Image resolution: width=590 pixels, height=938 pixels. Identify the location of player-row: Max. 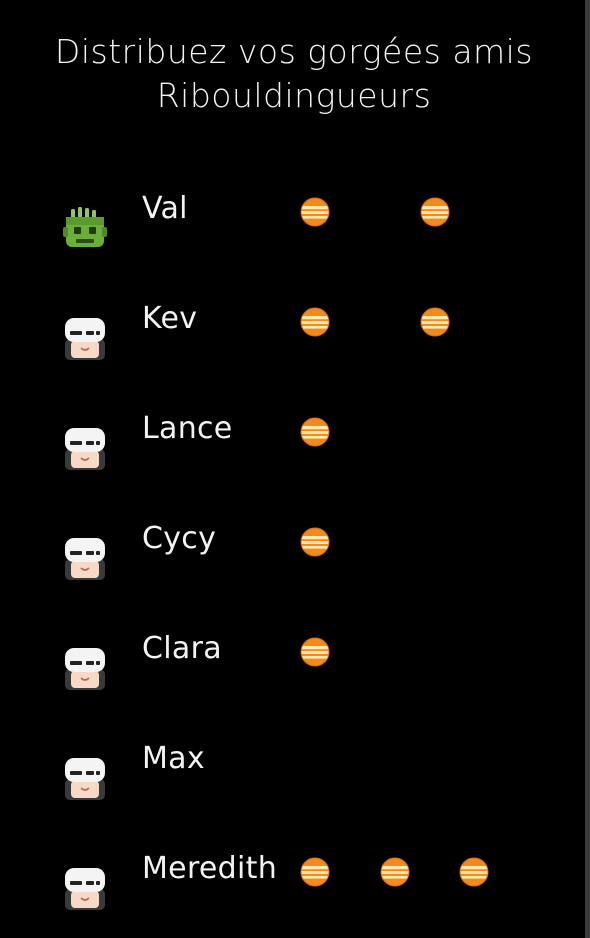
(294, 770).